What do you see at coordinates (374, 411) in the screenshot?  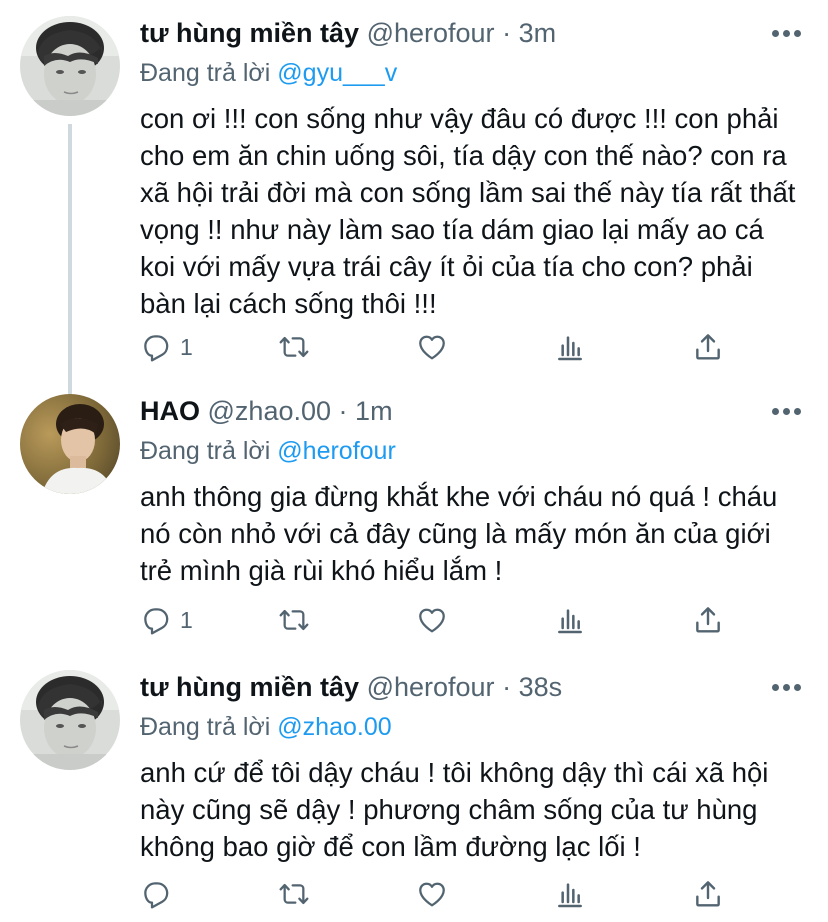 I see `timestamp: 1m` at bounding box center [374, 411].